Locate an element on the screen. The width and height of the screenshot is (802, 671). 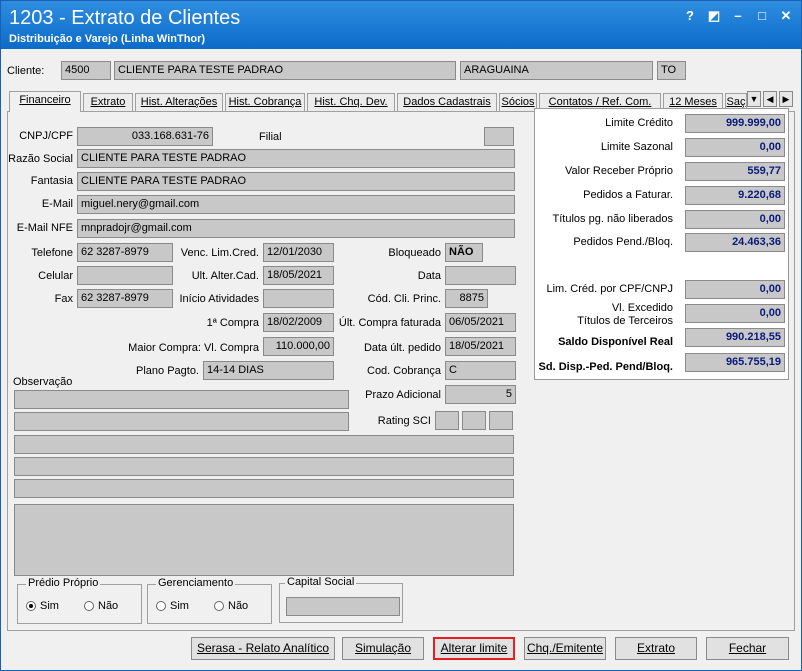
pedidos-faturar-label: Pedidos a Faturar. is located at coordinates (628, 195).